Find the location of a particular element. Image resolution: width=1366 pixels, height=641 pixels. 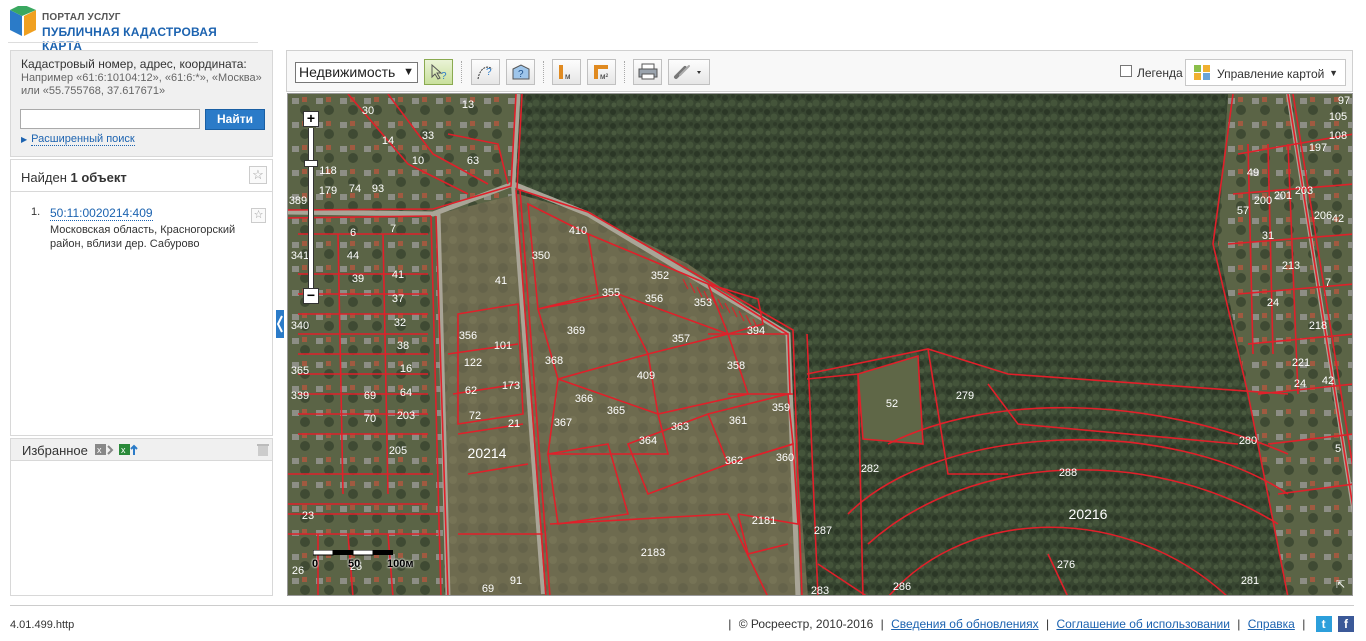

svg-text: 279 is located at coordinates (965, 396).